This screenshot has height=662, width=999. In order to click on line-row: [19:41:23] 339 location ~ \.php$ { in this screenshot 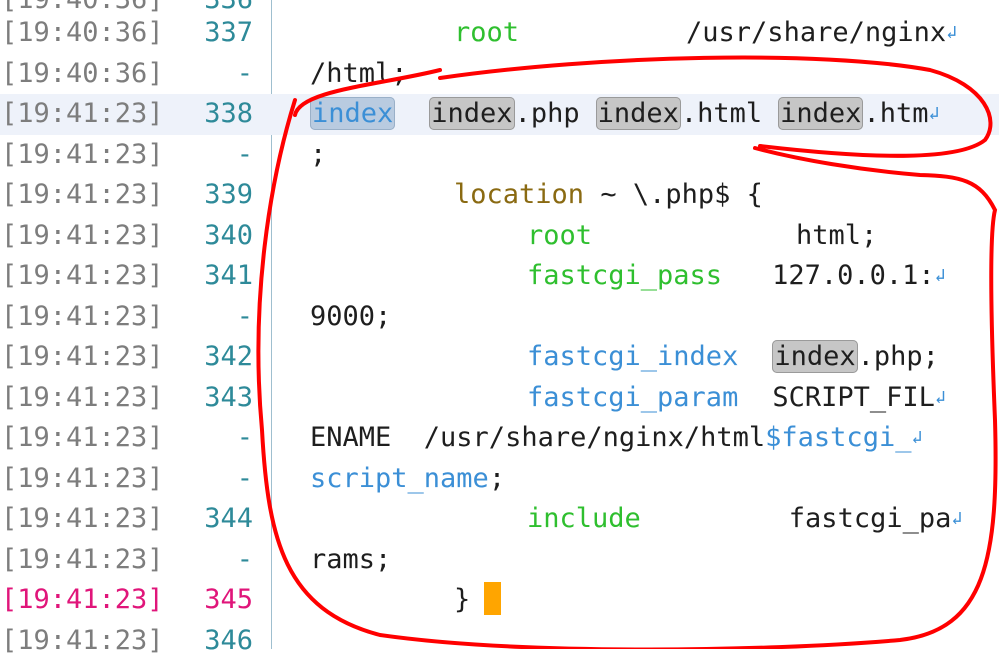, I will do `click(499, 195)`.